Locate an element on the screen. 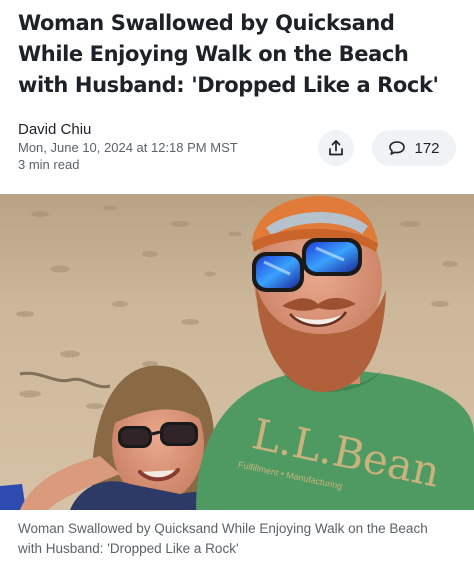 The image size is (474, 570). comment-count: 172 is located at coordinates (427, 148).